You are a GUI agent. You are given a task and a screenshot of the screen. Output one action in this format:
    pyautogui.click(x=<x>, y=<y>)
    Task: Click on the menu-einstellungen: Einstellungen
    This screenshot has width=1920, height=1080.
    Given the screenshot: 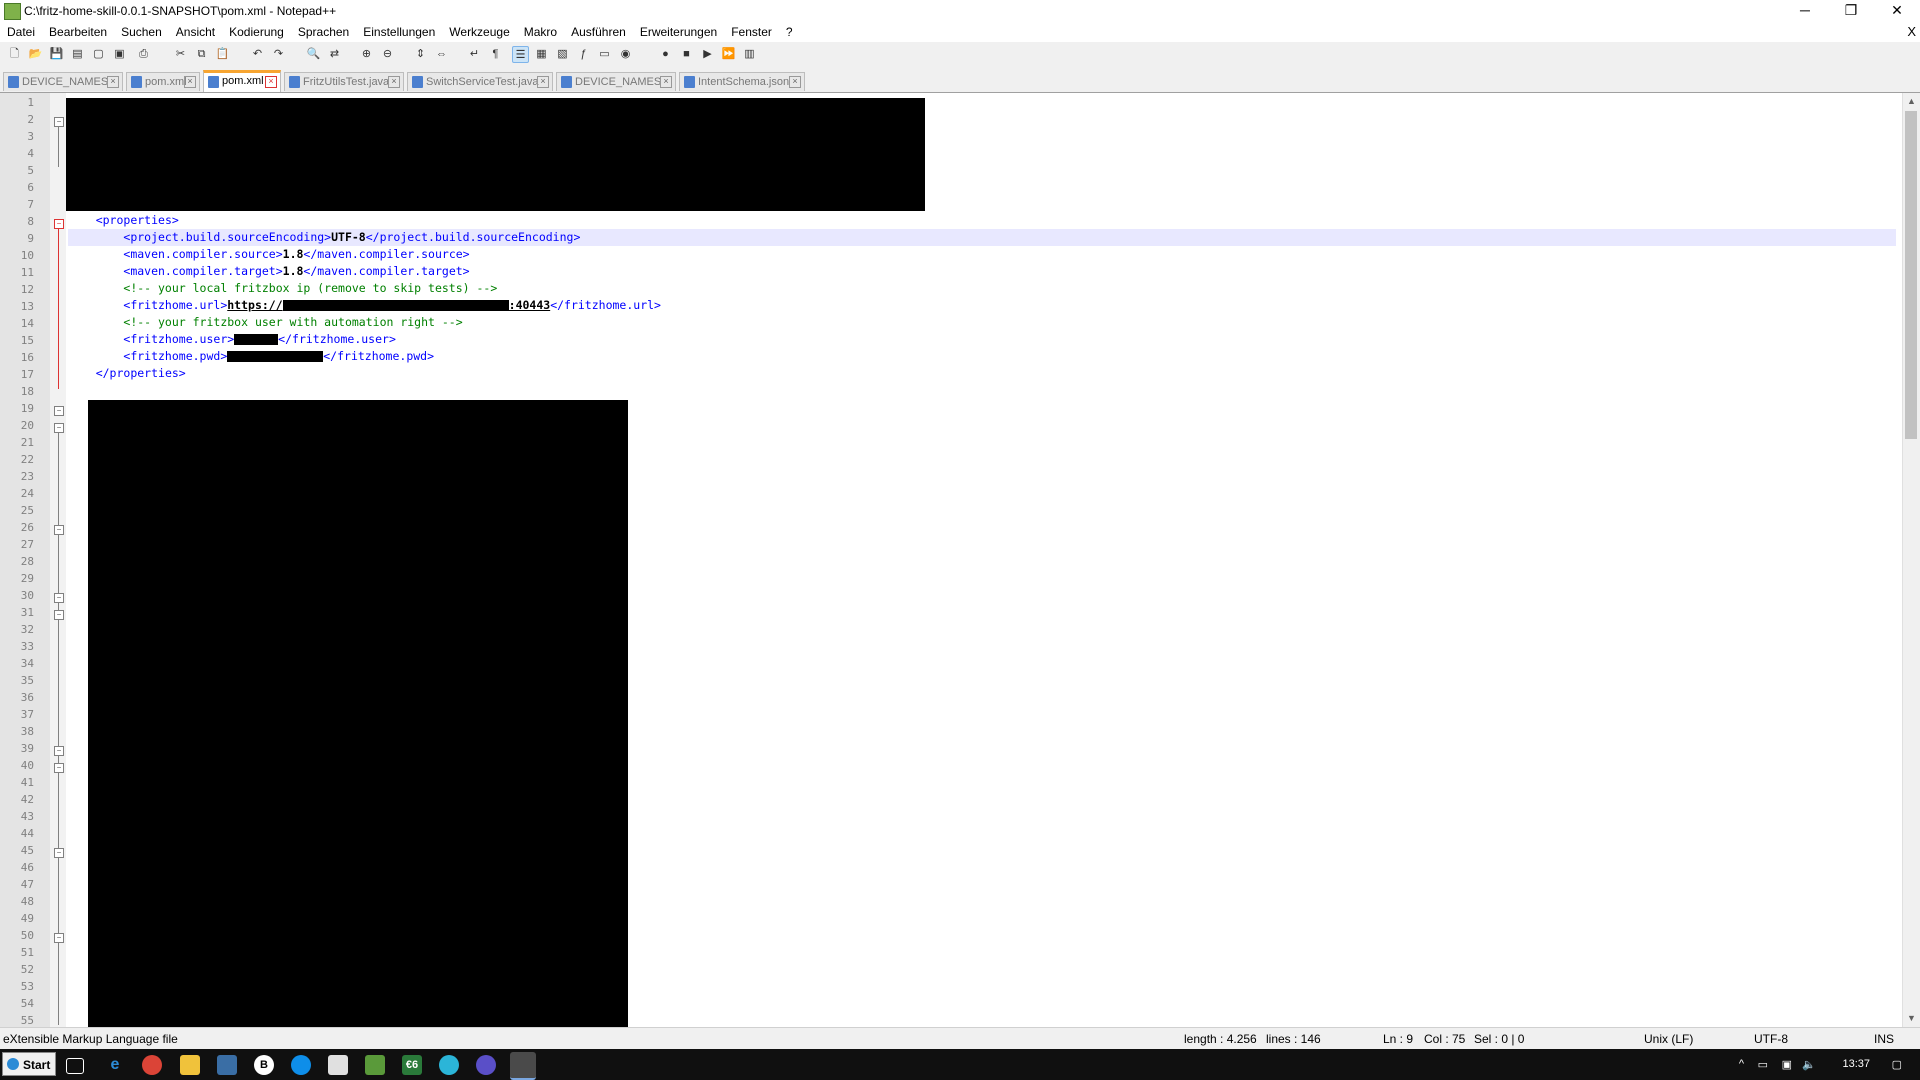 What is the action you would take?
    pyautogui.click(x=399, y=32)
    